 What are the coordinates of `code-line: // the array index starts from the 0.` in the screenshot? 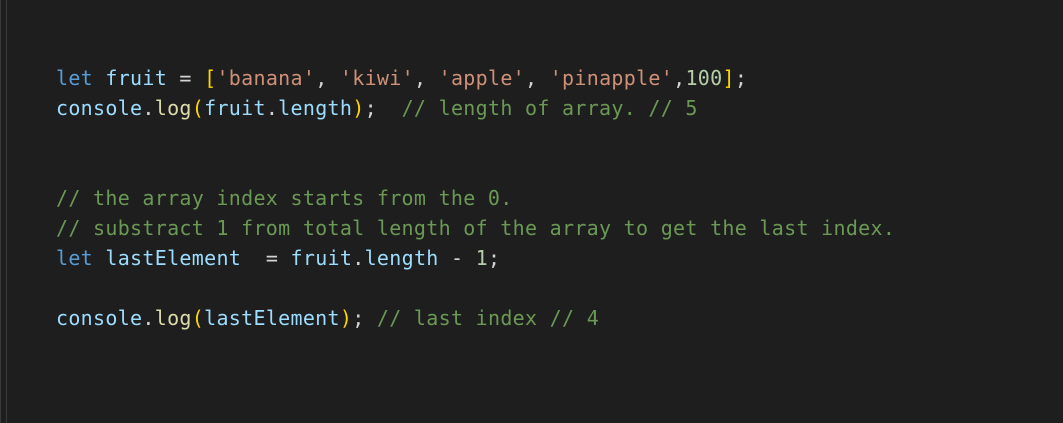 It's located at (475, 198).